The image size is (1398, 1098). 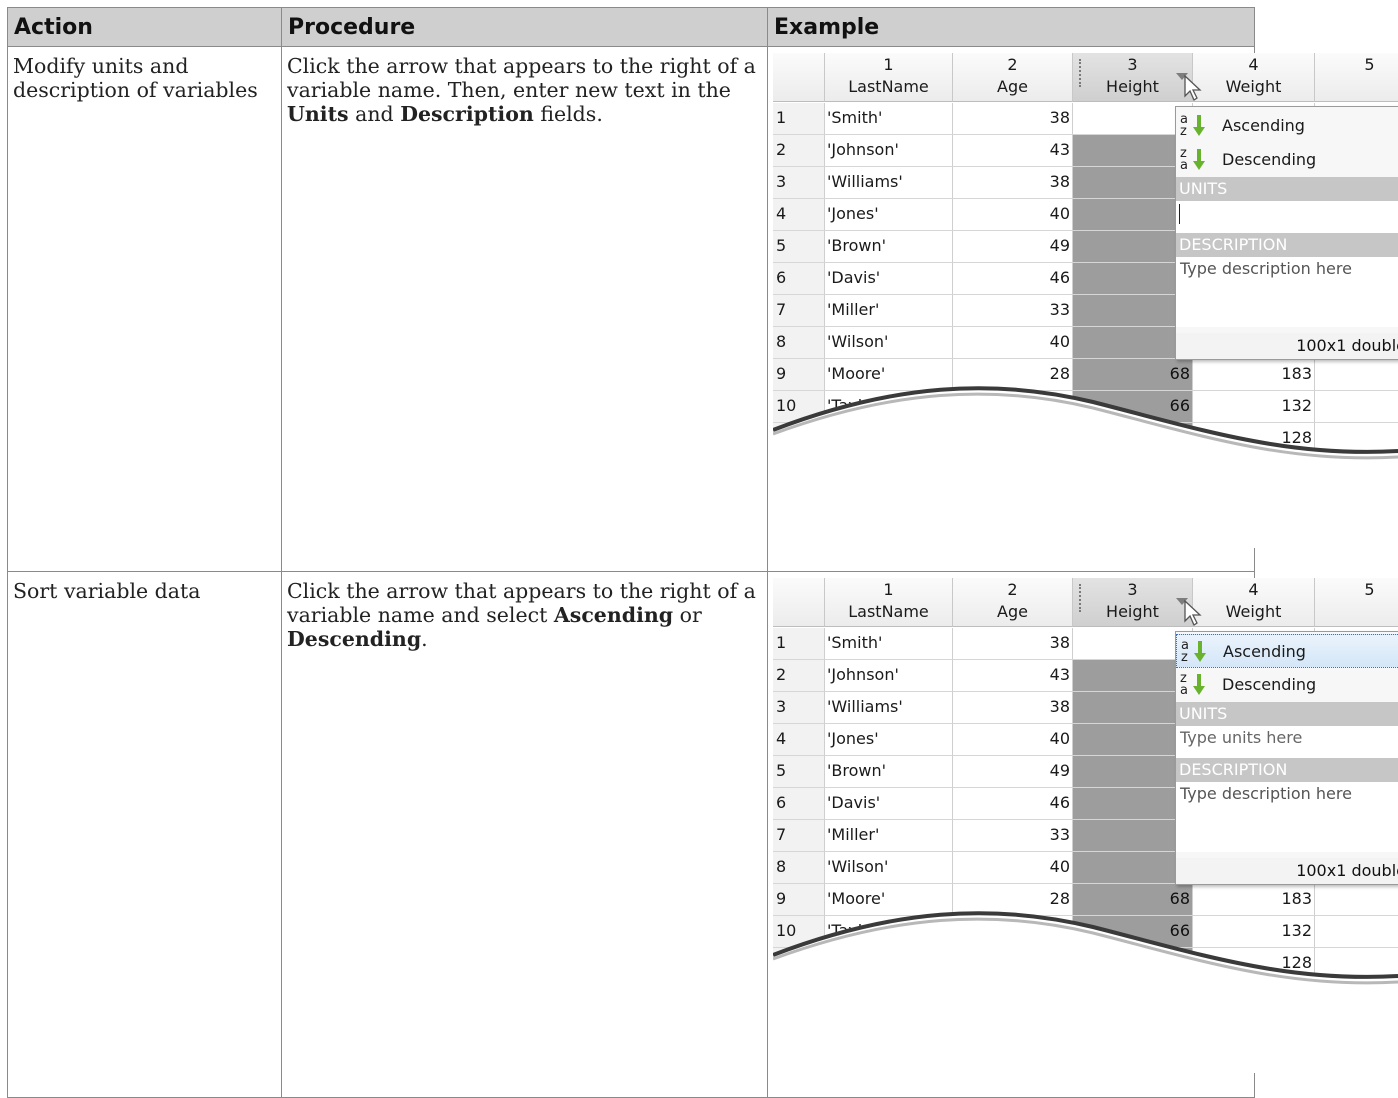 I want to click on menu-item-label: Ascending, so click(x=1264, y=651).